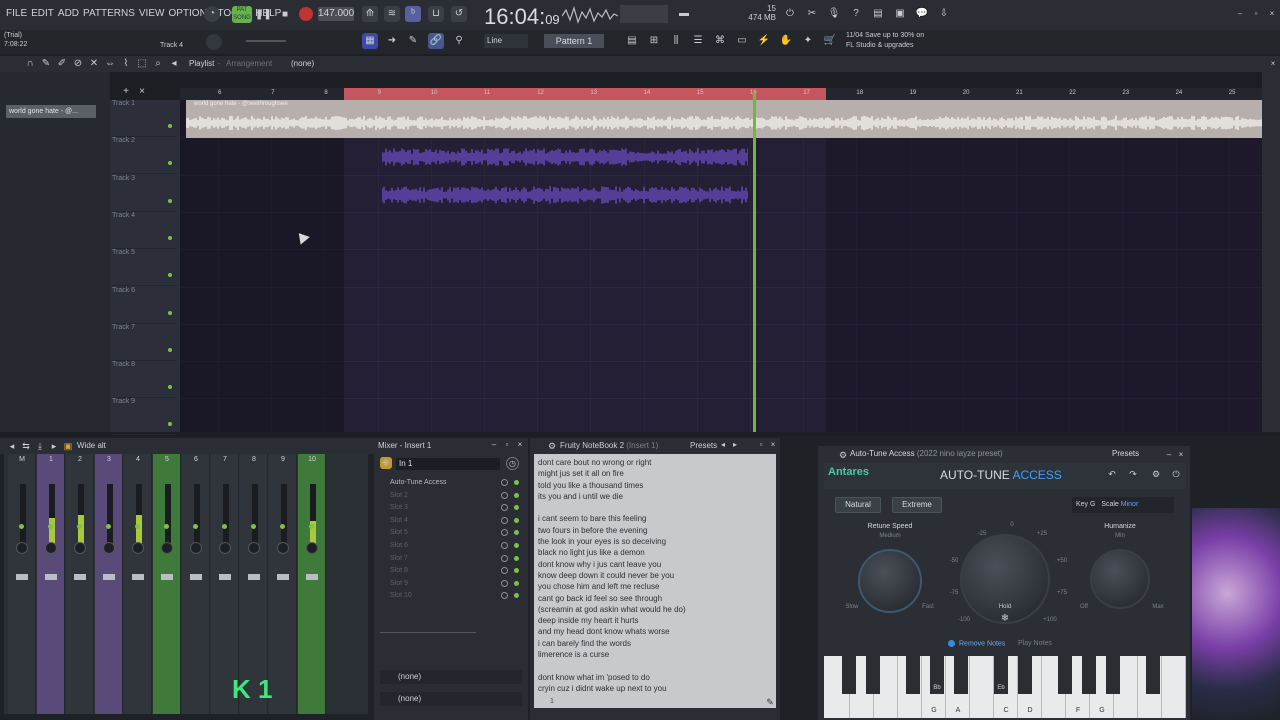 Image resolution: width=1280 pixels, height=720 pixels. Describe the element at coordinates (723, 445) in the screenshot. I see `prev-preset-icon: ◂` at that location.